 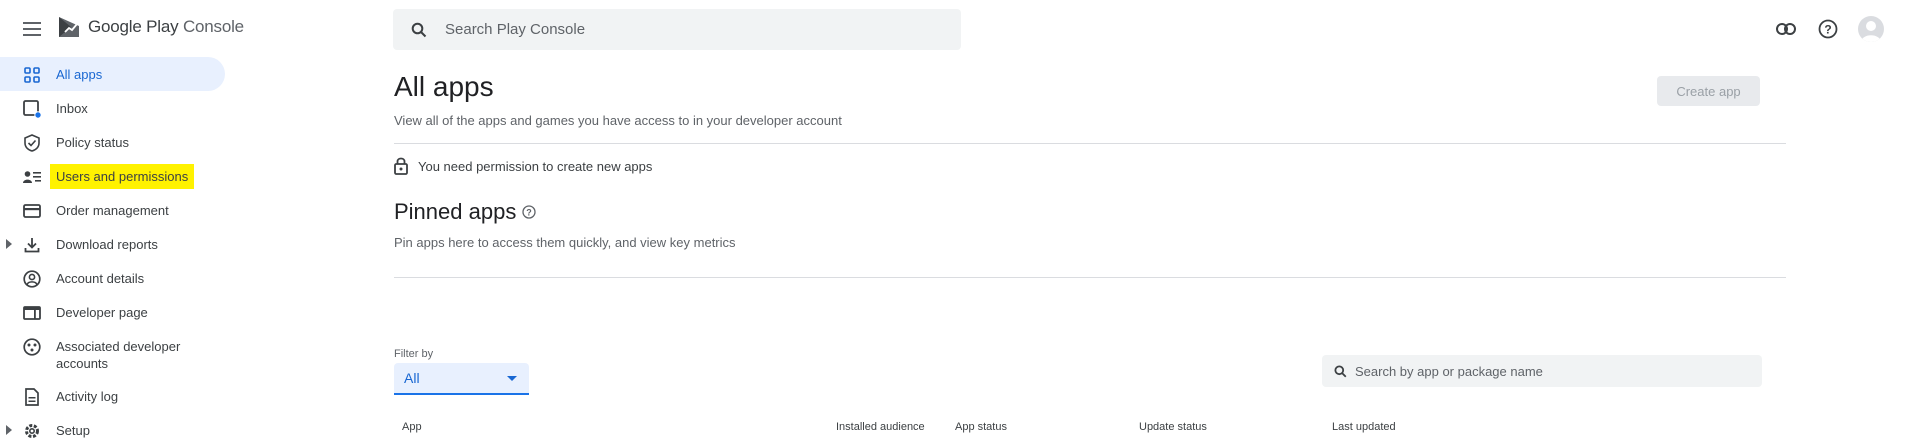 I want to click on download-icon, so click(x=32, y=245).